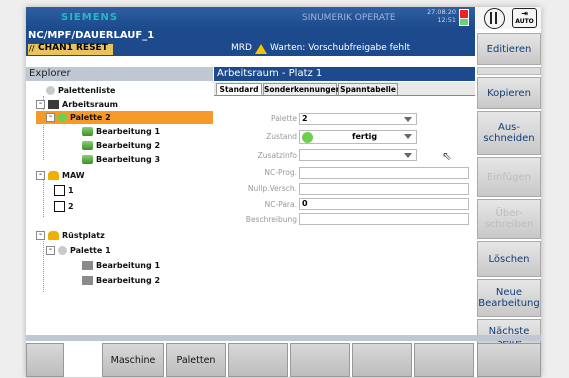 Image resolution: width=569 pixels, height=378 pixels. I want to click on tree-item-bearbeitung-2: Bearbeitung 2, so click(121, 145).